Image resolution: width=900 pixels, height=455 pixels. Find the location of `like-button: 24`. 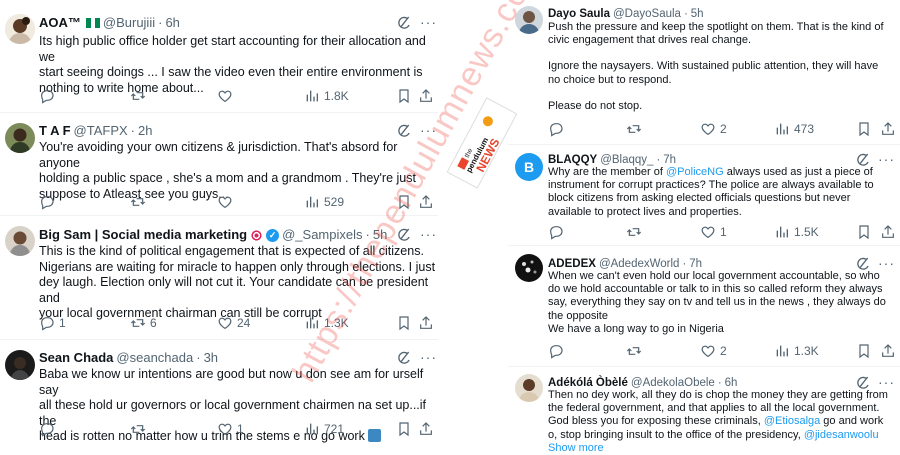

like-button: 24 is located at coordinates (233, 323).